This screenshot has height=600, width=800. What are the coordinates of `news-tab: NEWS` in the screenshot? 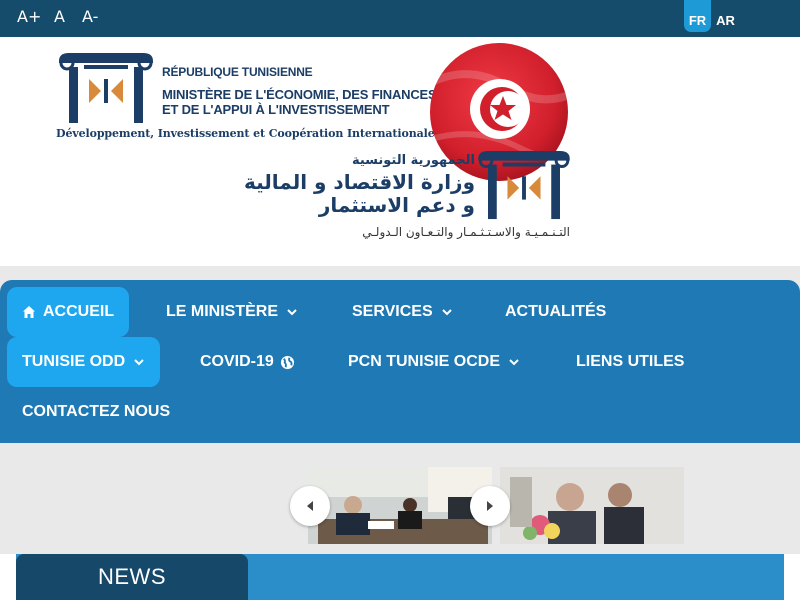 It's located at (132, 577).